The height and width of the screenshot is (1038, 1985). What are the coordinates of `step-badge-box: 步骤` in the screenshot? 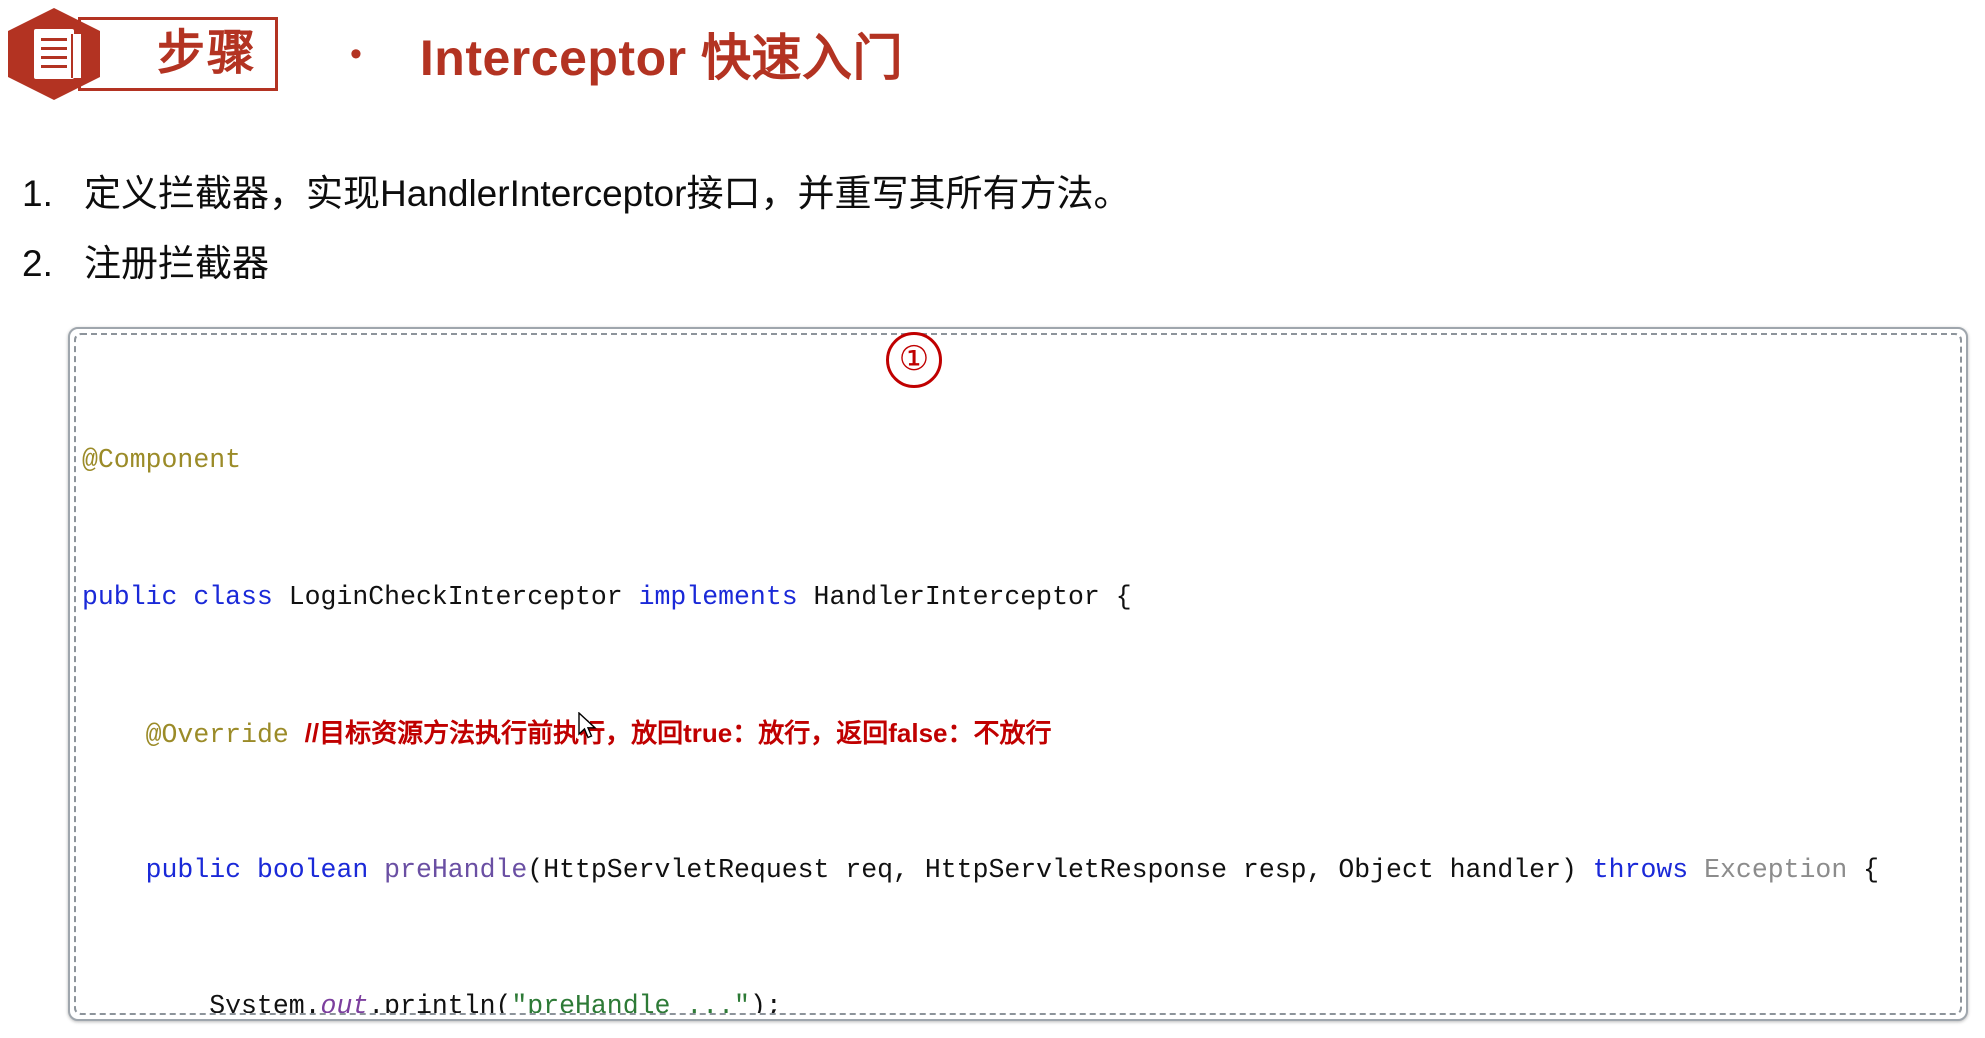 It's located at (178, 54).